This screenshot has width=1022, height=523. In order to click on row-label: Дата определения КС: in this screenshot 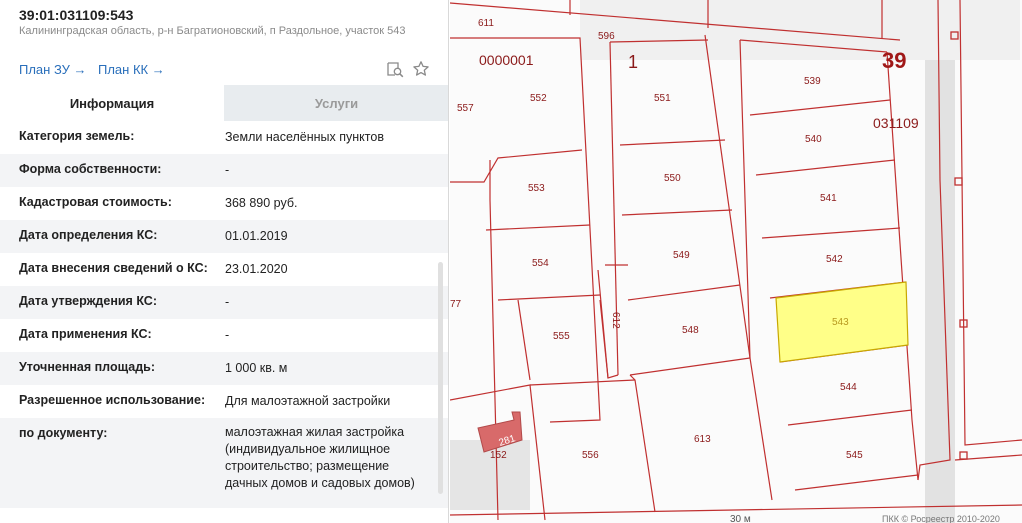, I will do `click(88, 235)`.